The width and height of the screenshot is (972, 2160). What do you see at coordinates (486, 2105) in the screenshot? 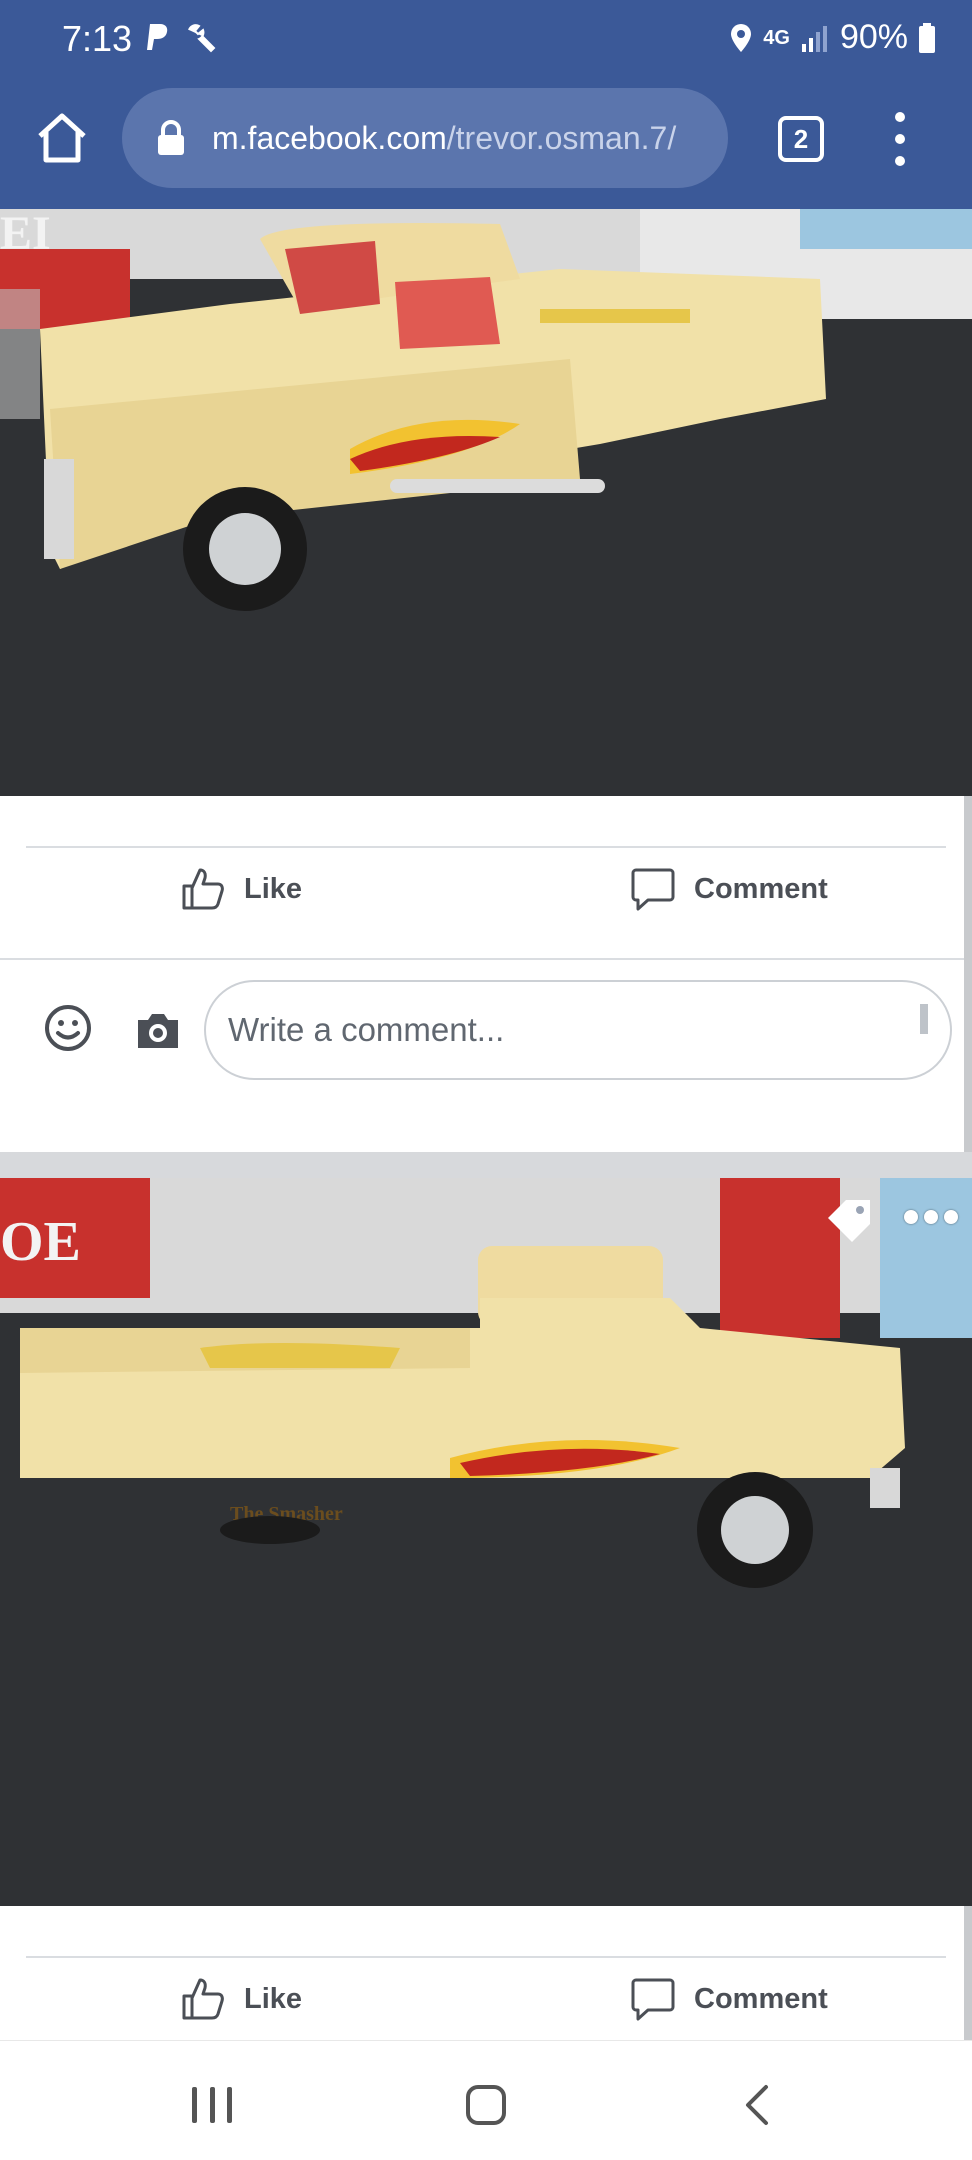
I see `home-button` at bounding box center [486, 2105].